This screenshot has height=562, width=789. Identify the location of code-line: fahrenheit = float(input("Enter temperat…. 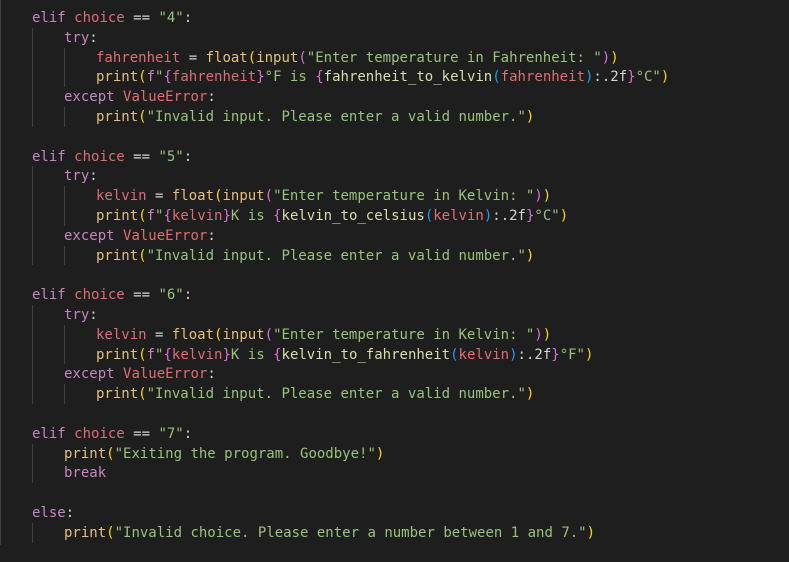
(357, 58).